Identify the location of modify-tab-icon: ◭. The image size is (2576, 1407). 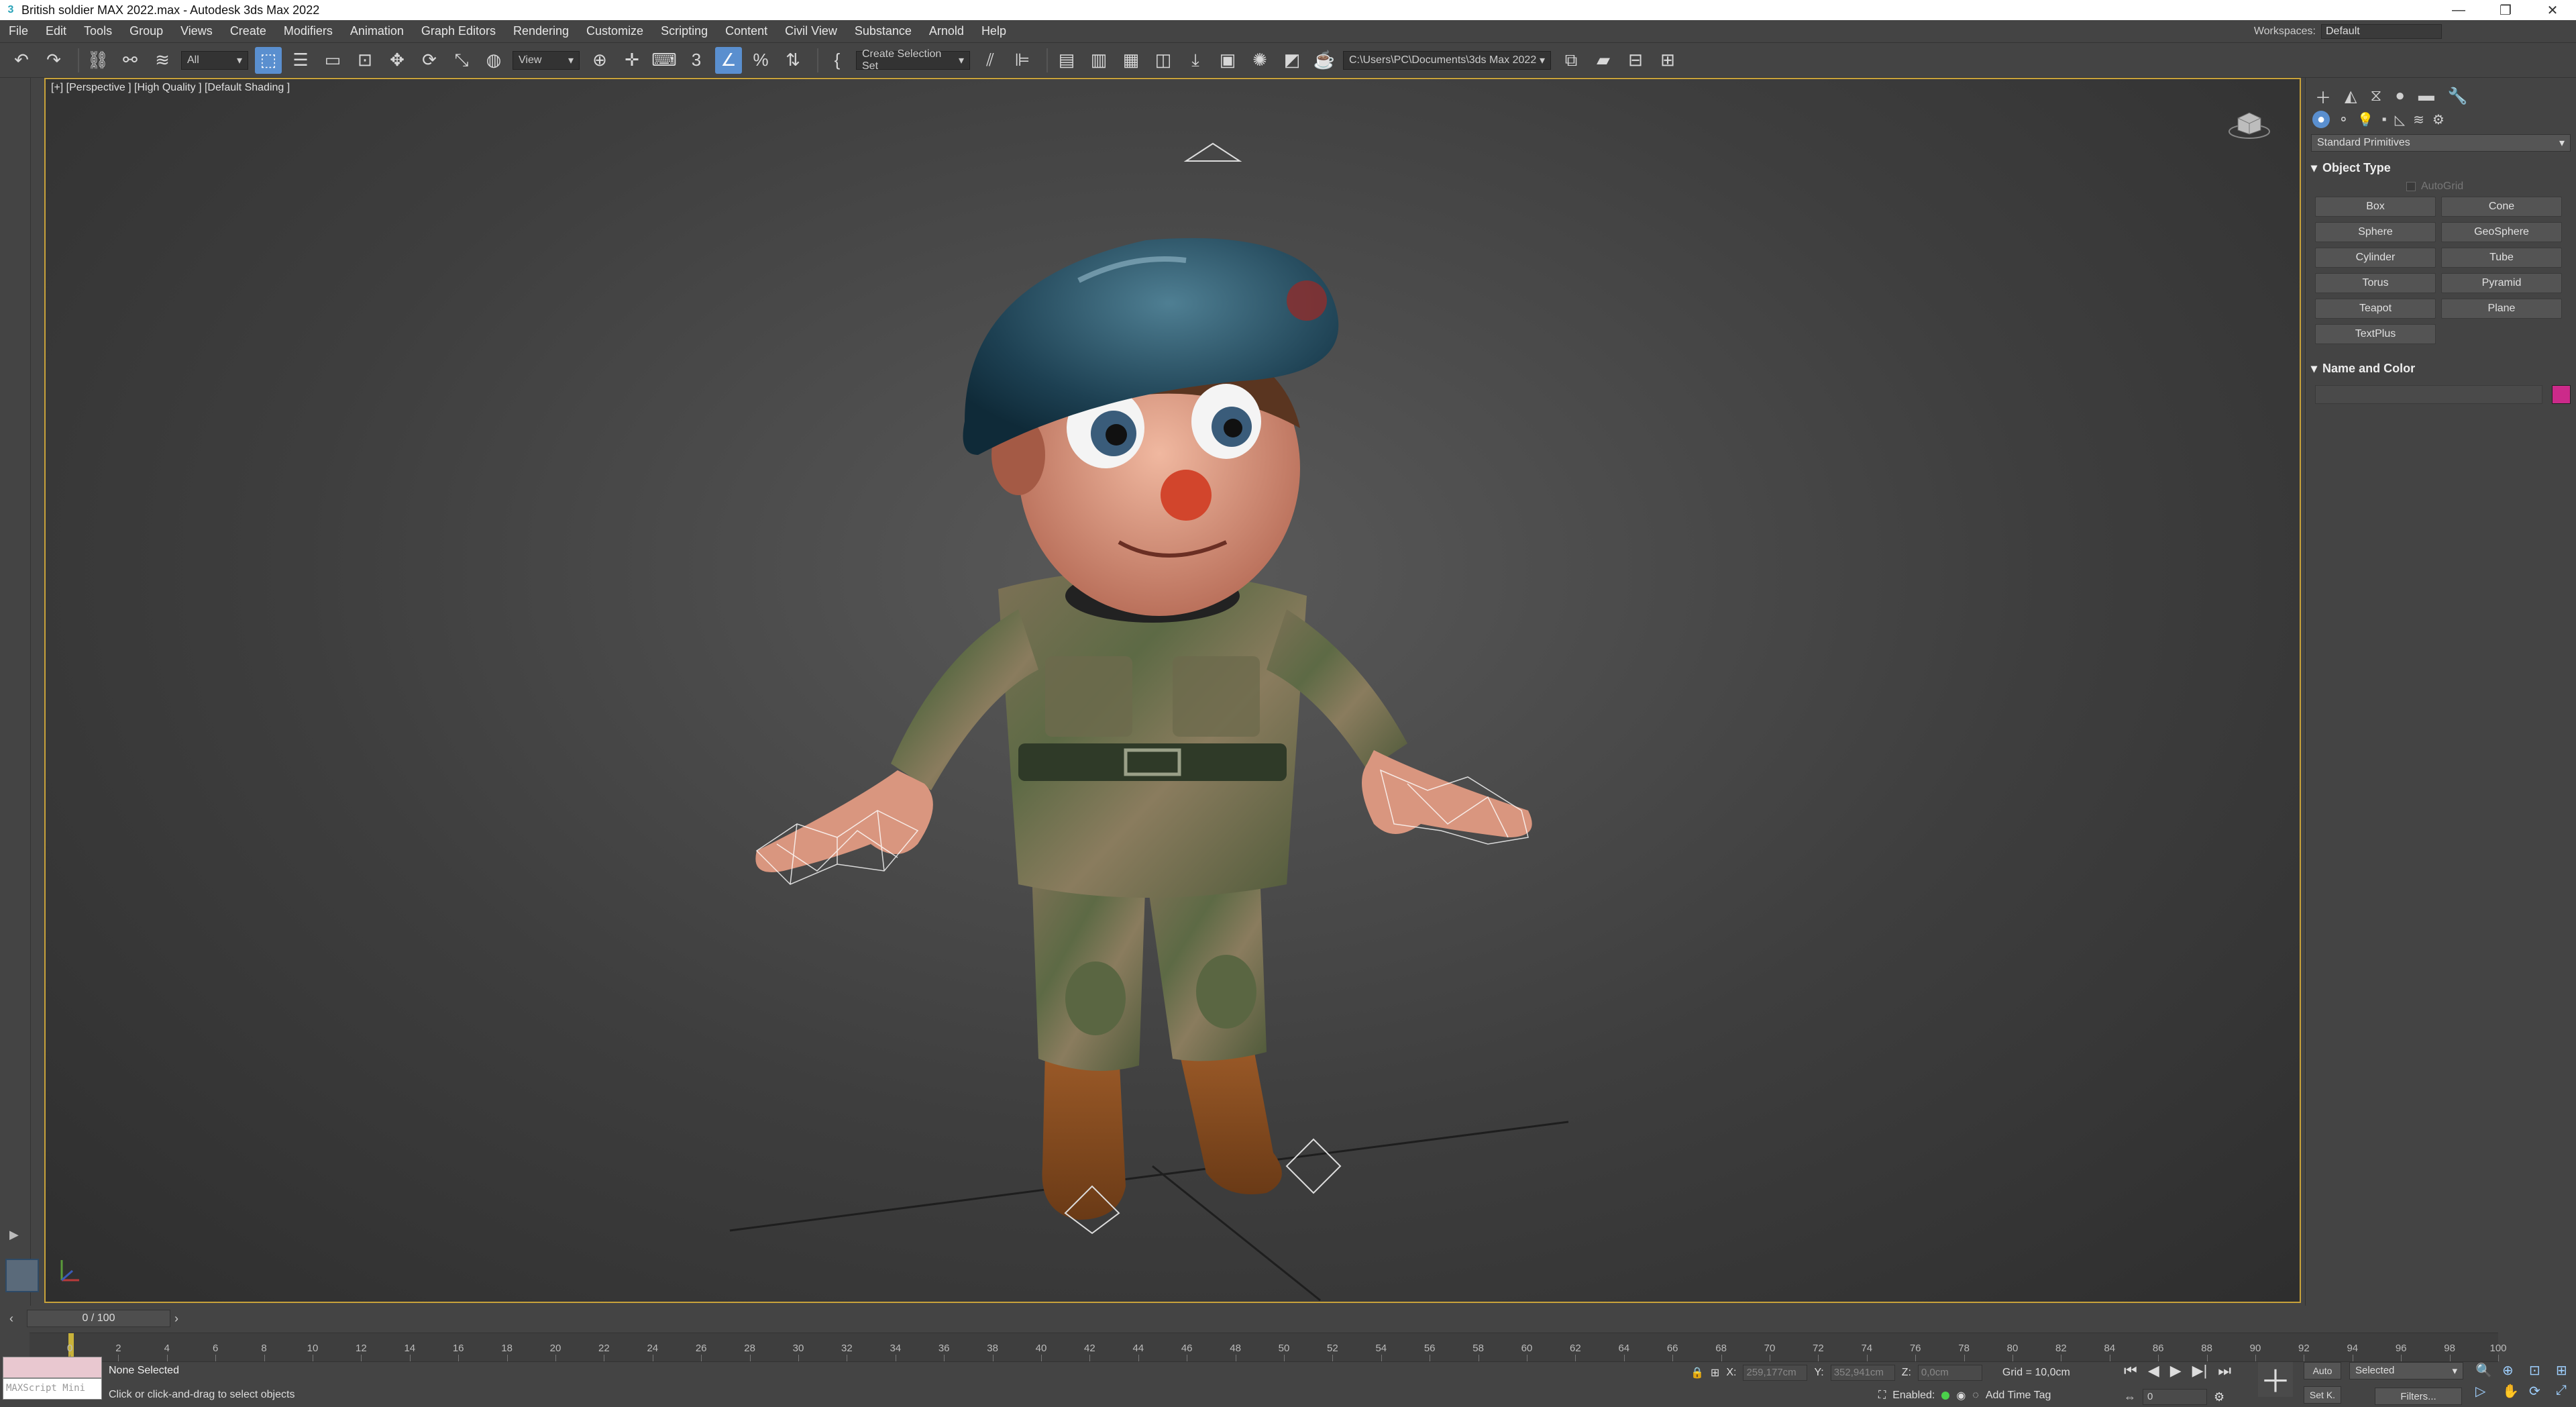
(2351, 96).